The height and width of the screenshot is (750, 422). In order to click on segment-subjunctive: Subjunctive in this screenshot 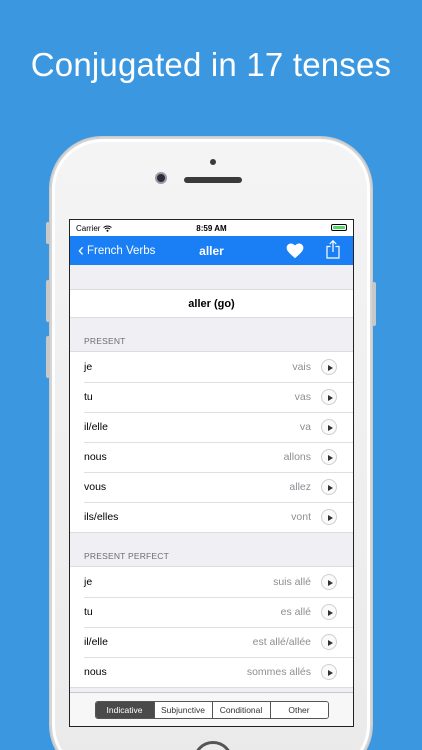, I will do `click(182, 709)`.